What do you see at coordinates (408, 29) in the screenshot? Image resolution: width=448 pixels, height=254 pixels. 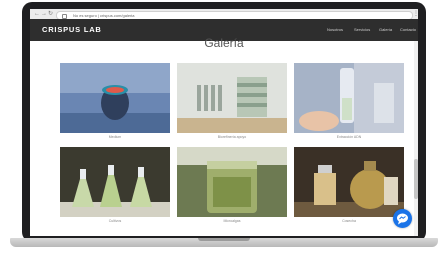 I see `nav-contacto: Contacto` at bounding box center [408, 29].